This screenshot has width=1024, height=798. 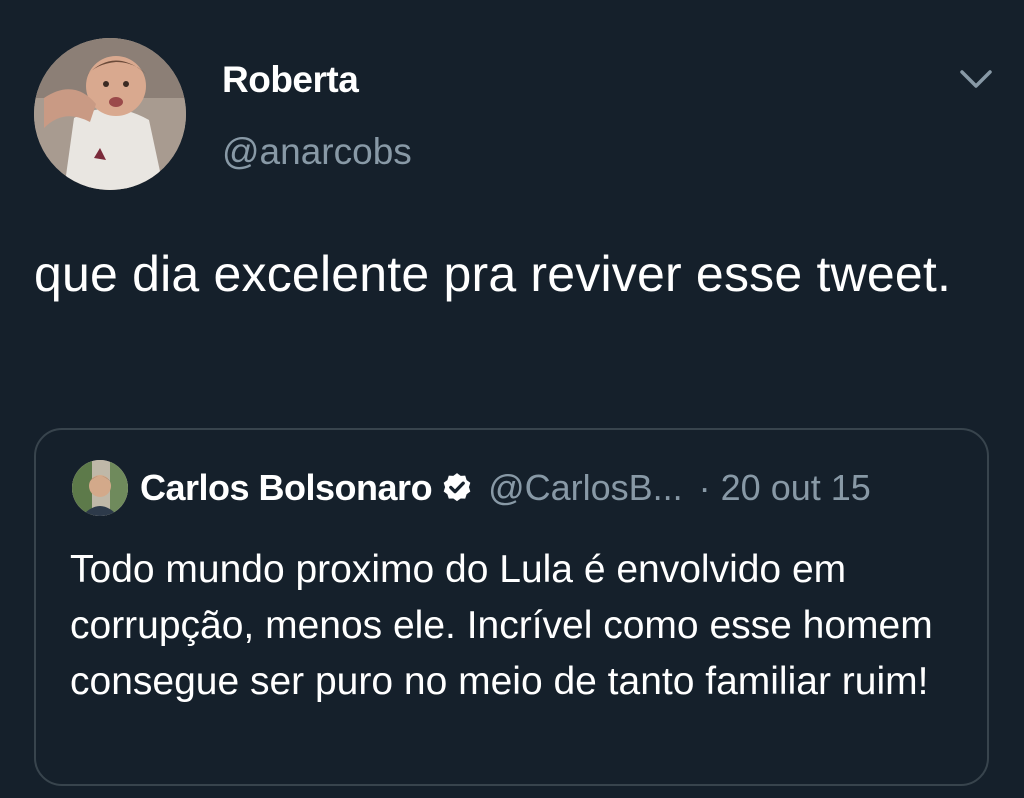 What do you see at coordinates (976, 79) in the screenshot?
I see `chevron-down-icon` at bounding box center [976, 79].